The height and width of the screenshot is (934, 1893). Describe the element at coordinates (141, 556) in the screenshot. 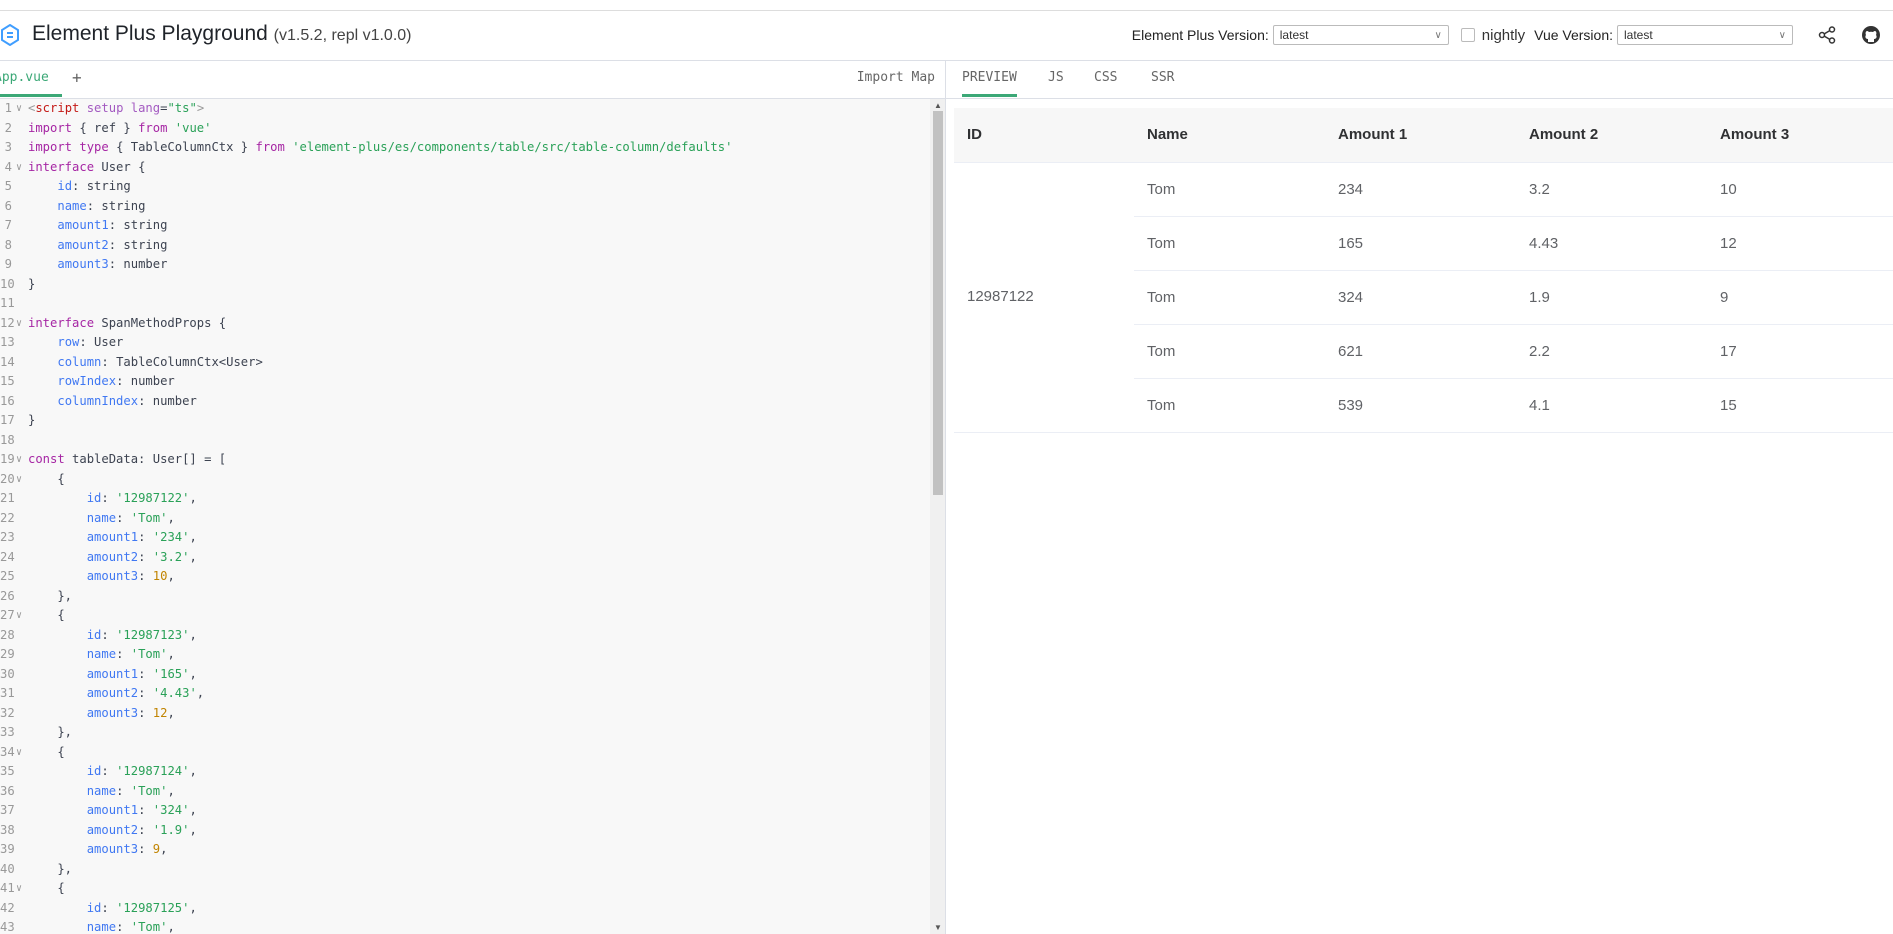

I see `code-text: amount2: '3.2',` at that location.